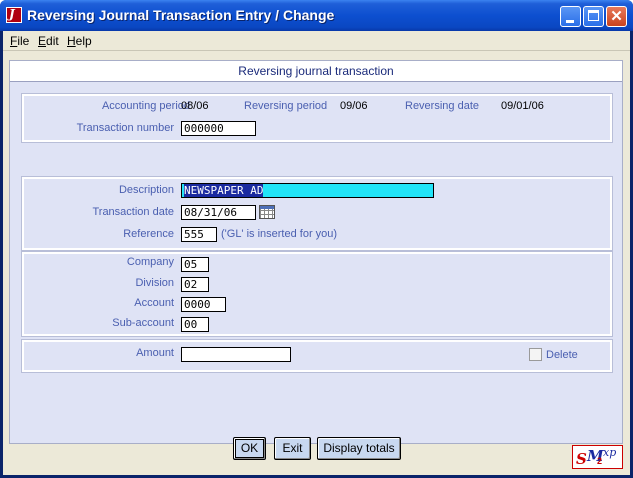 This screenshot has height=478, width=633. What do you see at coordinates (14, 15) in the screenshot?
I see `journal-app-icon: J` at bounding box center [14, 15].